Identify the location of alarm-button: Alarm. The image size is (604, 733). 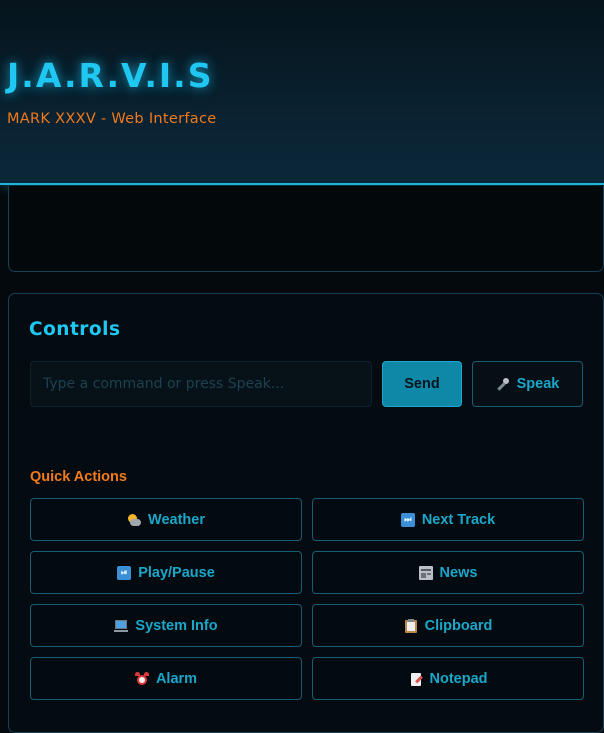
(166, 678).